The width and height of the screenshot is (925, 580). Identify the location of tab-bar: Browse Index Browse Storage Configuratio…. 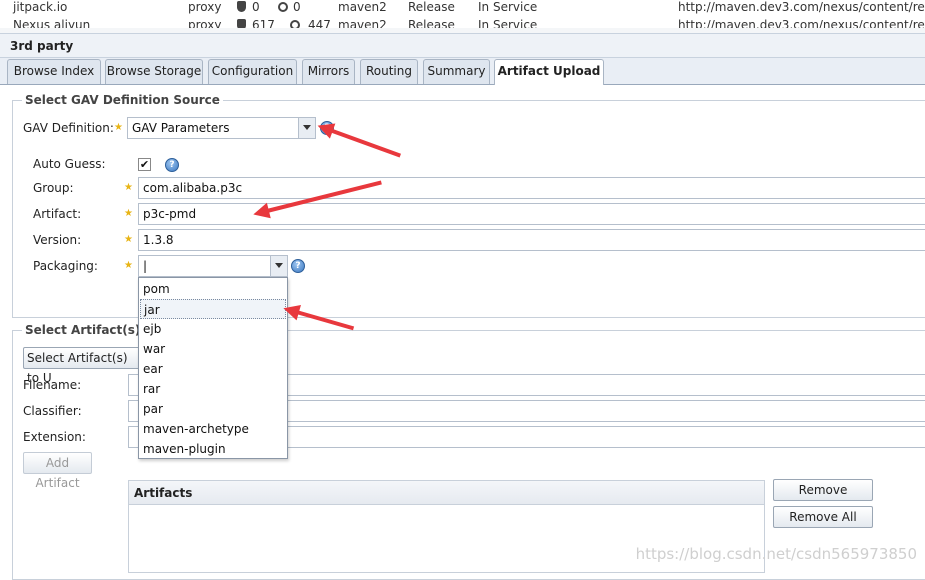
(462, 72).